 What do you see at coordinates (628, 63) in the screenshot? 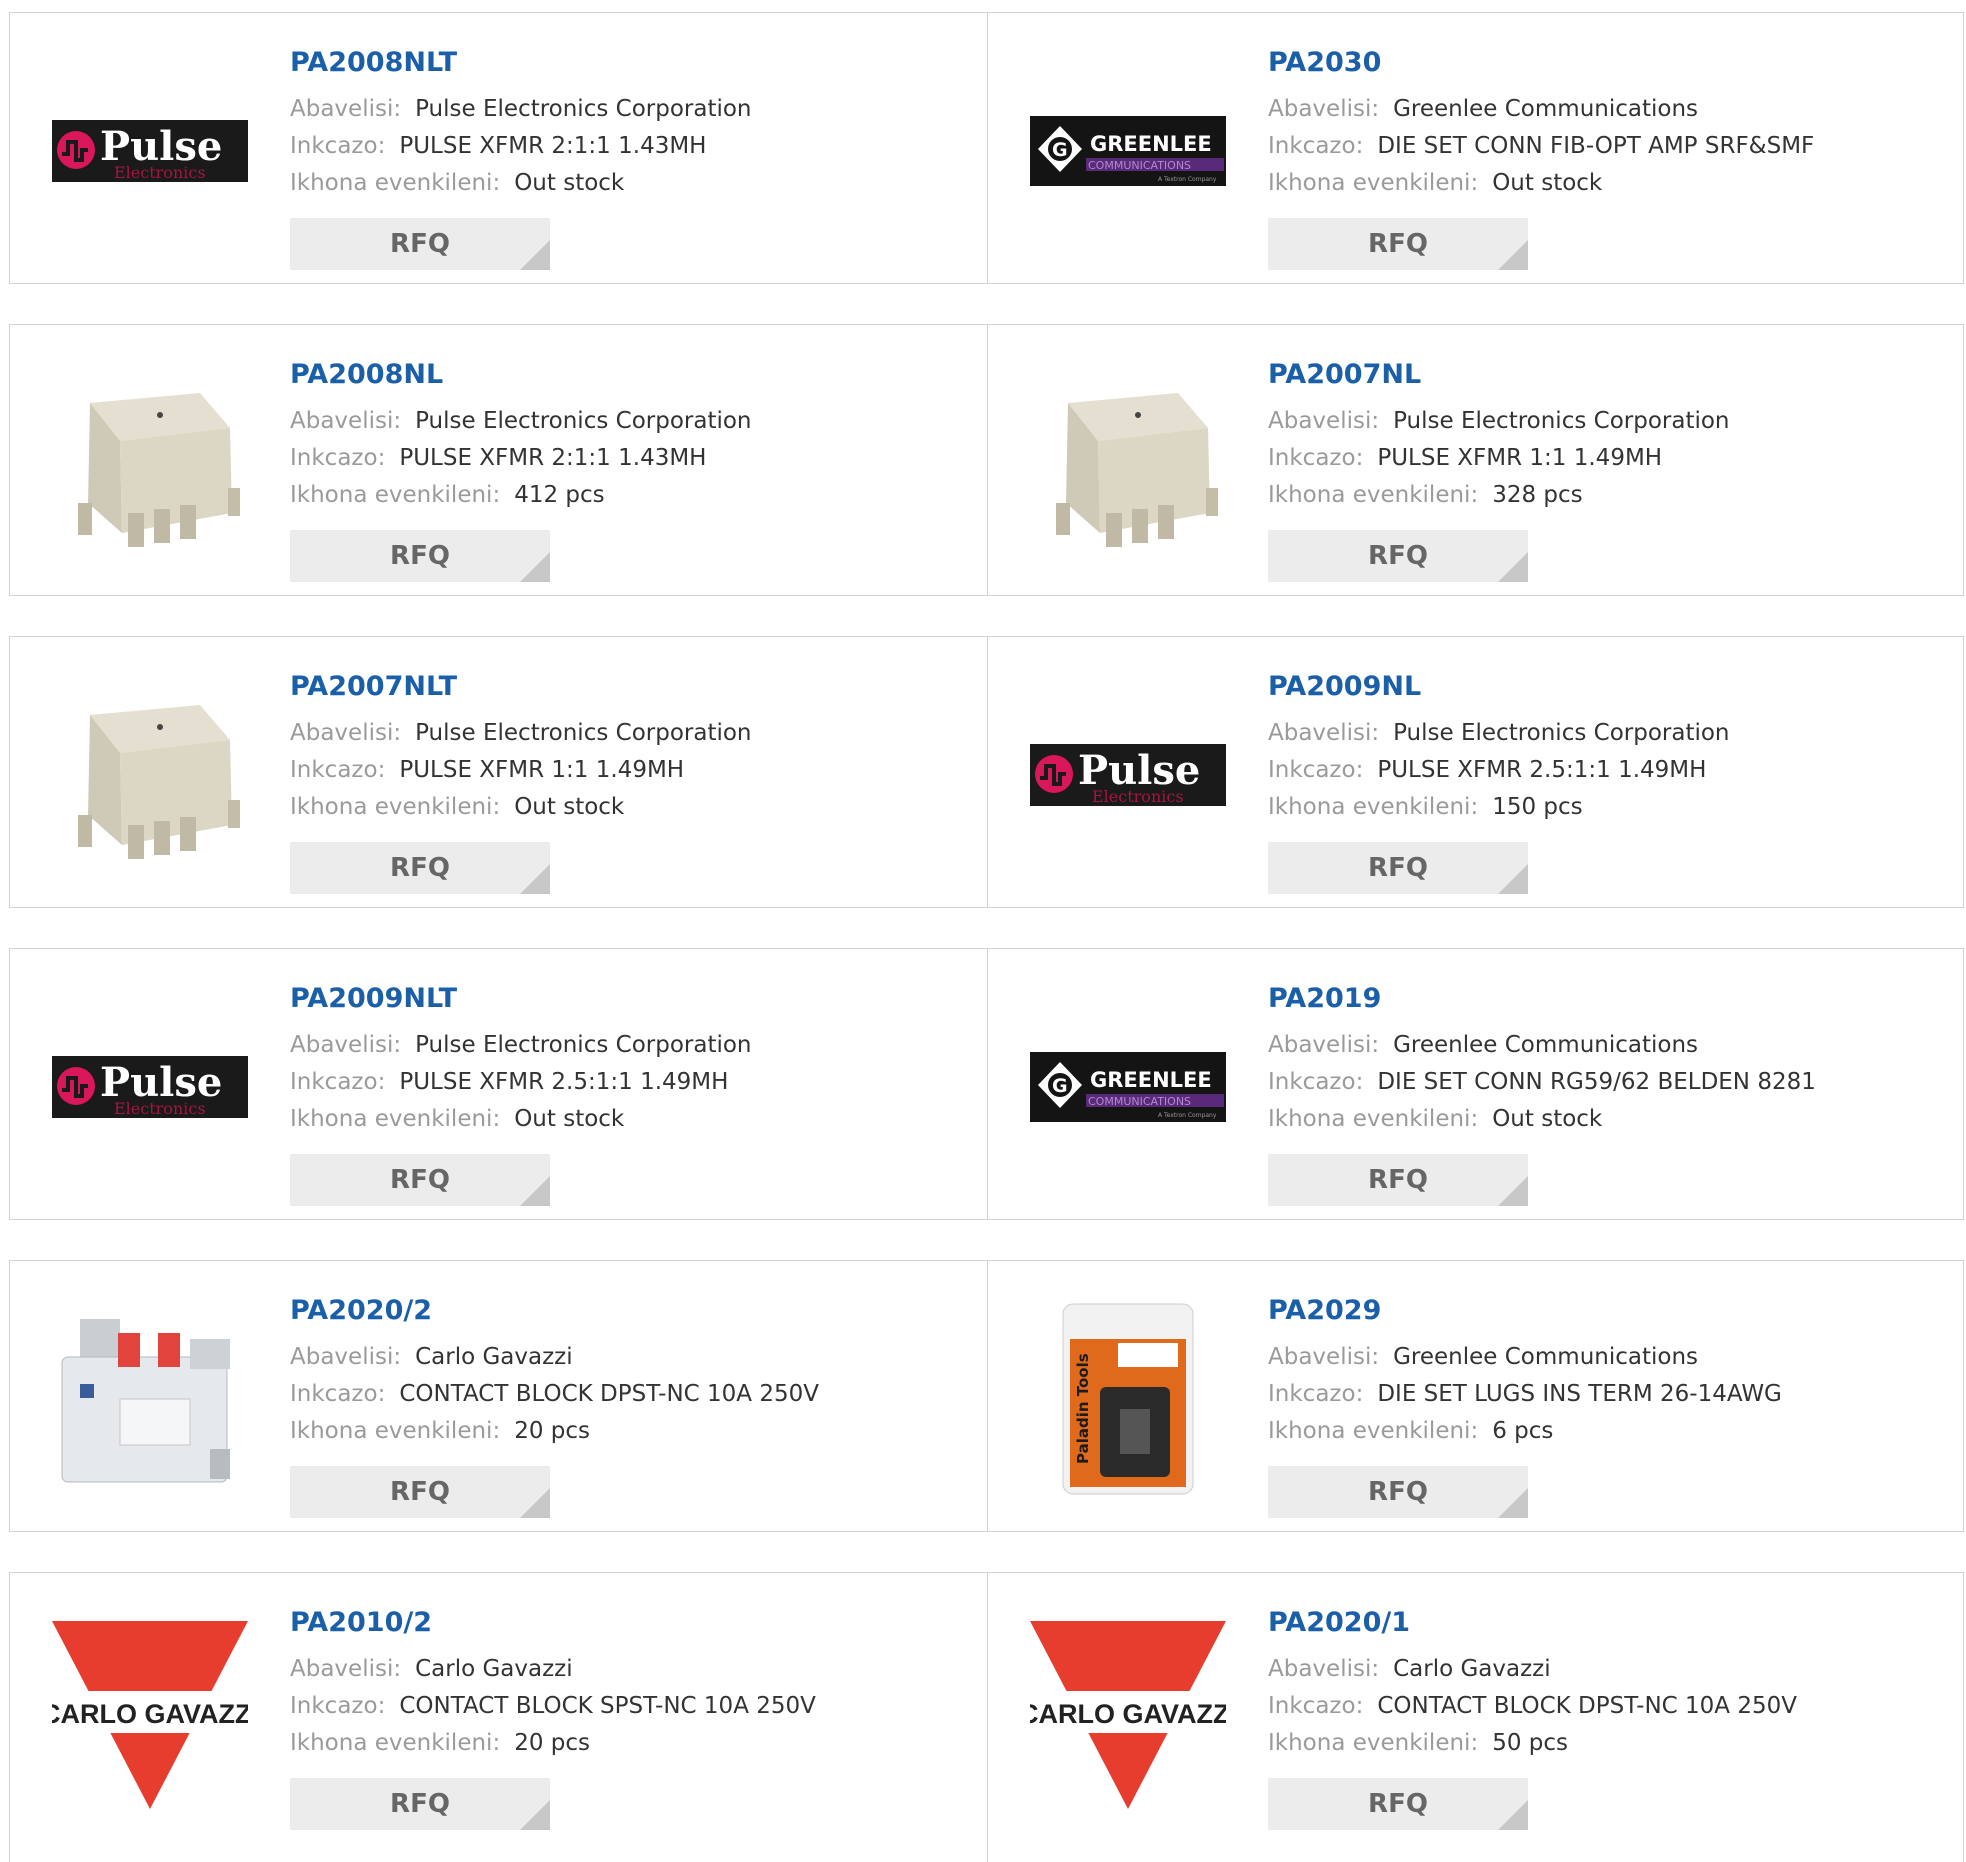
I see `part-number-link: PA2008NLT` at bounding box center [628, 63].